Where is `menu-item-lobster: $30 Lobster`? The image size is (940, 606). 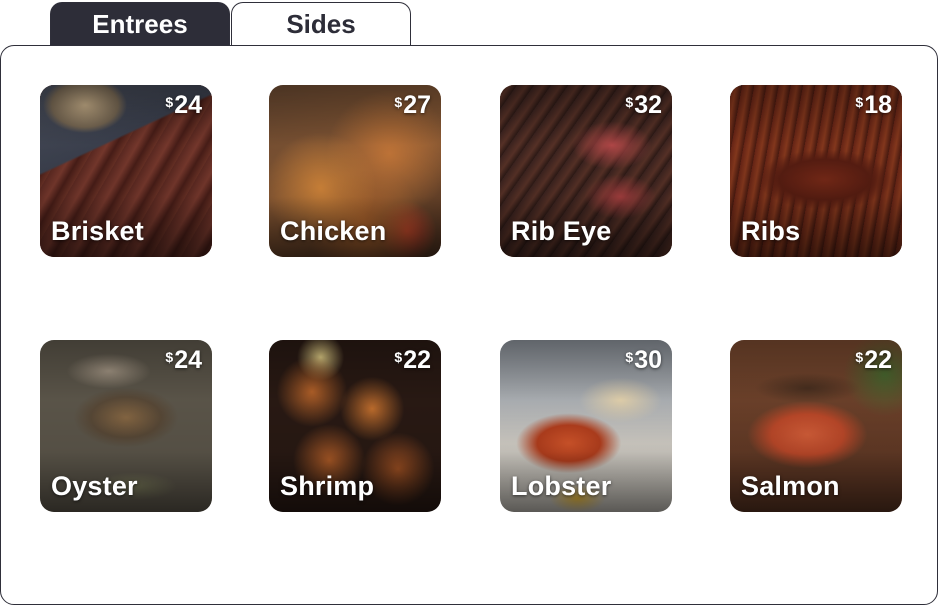
menu-item-lobster: $30 Lobster is located at coordinates (586, 426).